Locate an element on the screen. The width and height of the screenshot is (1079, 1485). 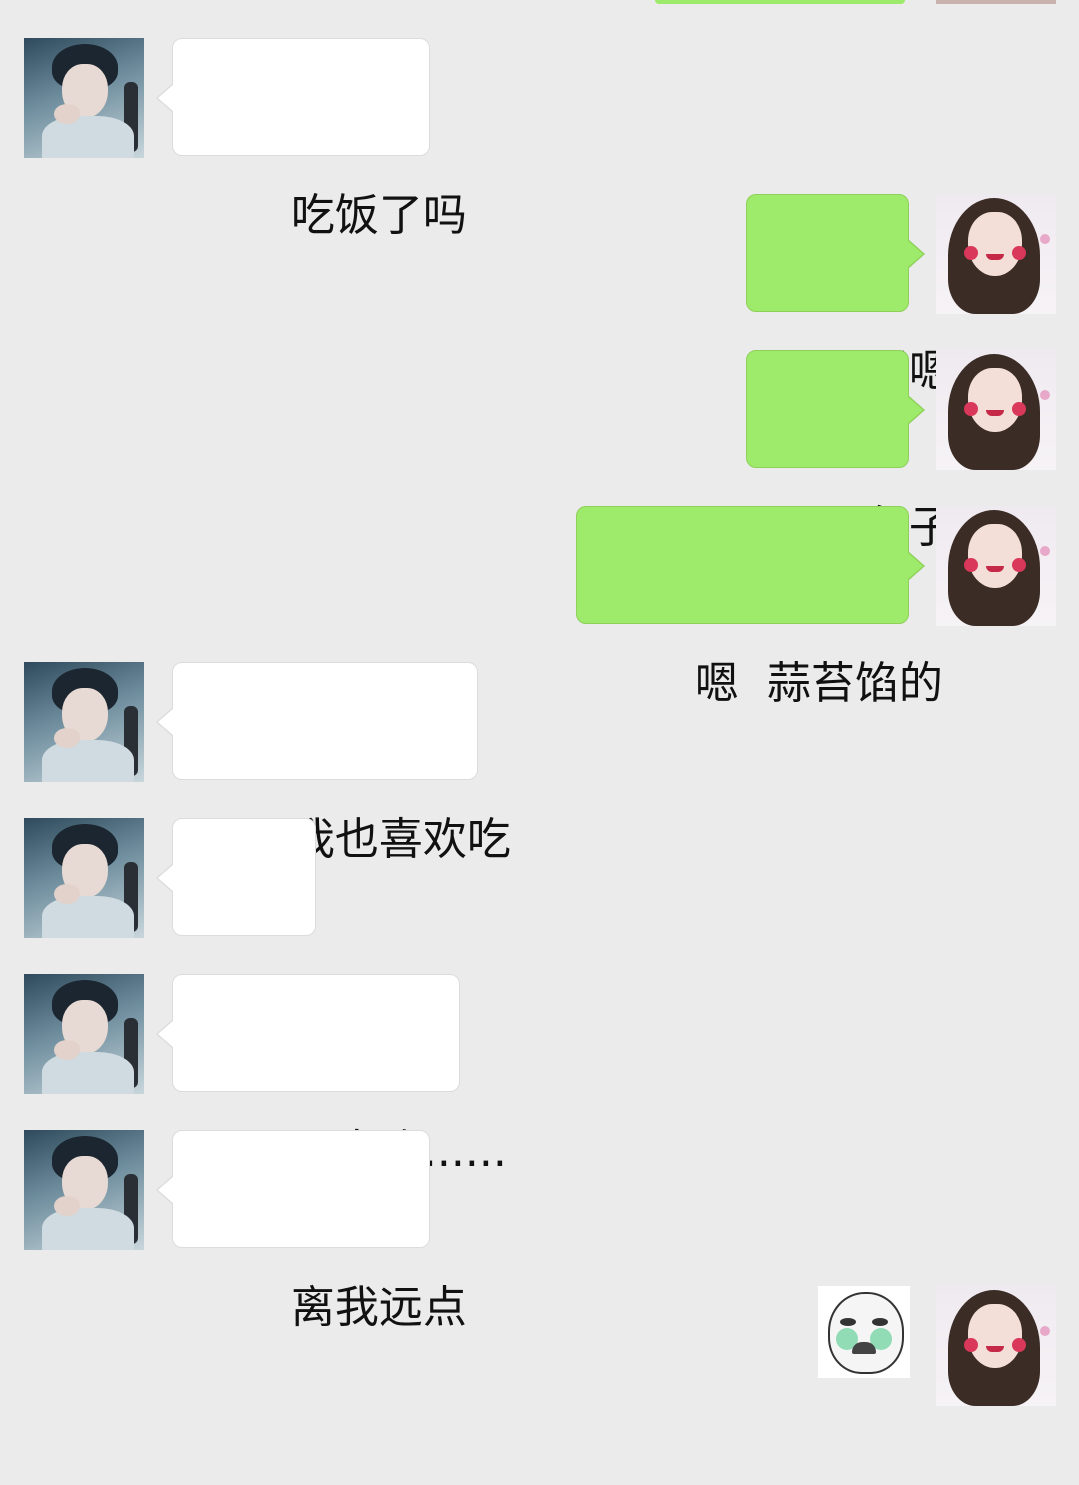
message-row-outgoing: 嗯 蒜苔馅的 is located at coordinates (539, 607).